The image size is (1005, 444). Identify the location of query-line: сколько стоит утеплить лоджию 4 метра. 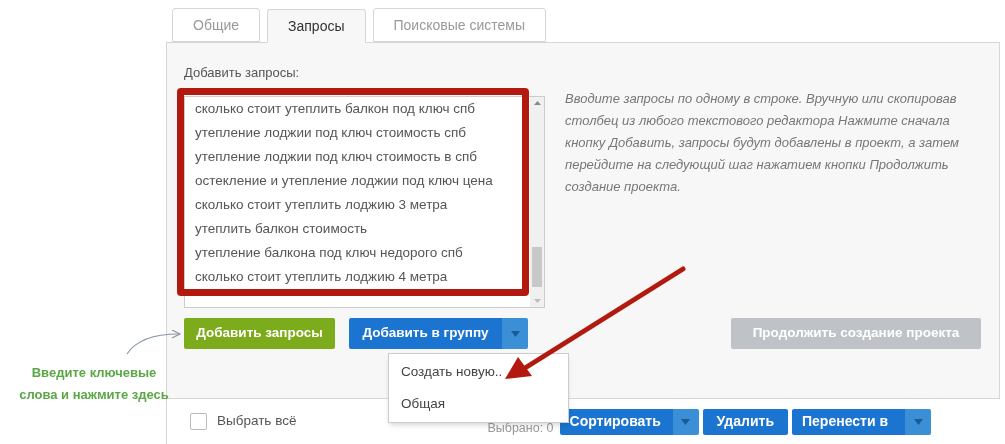
(322, 277).